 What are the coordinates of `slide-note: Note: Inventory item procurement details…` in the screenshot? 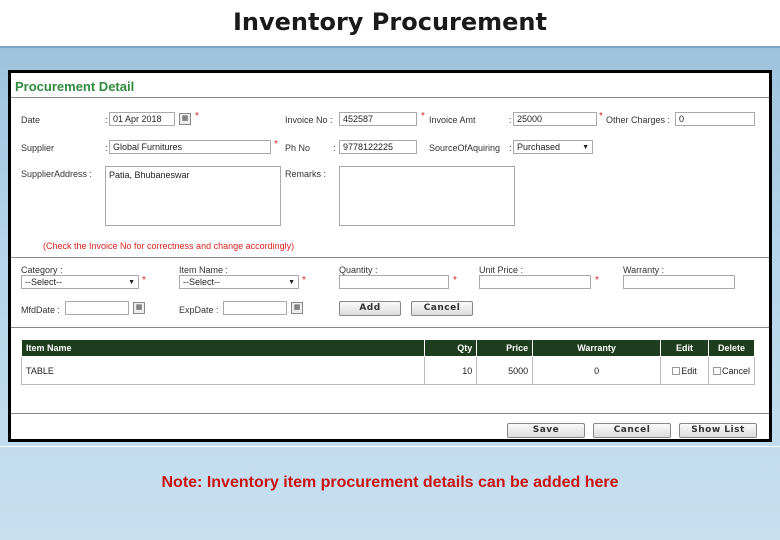 It's located at (390, 482).